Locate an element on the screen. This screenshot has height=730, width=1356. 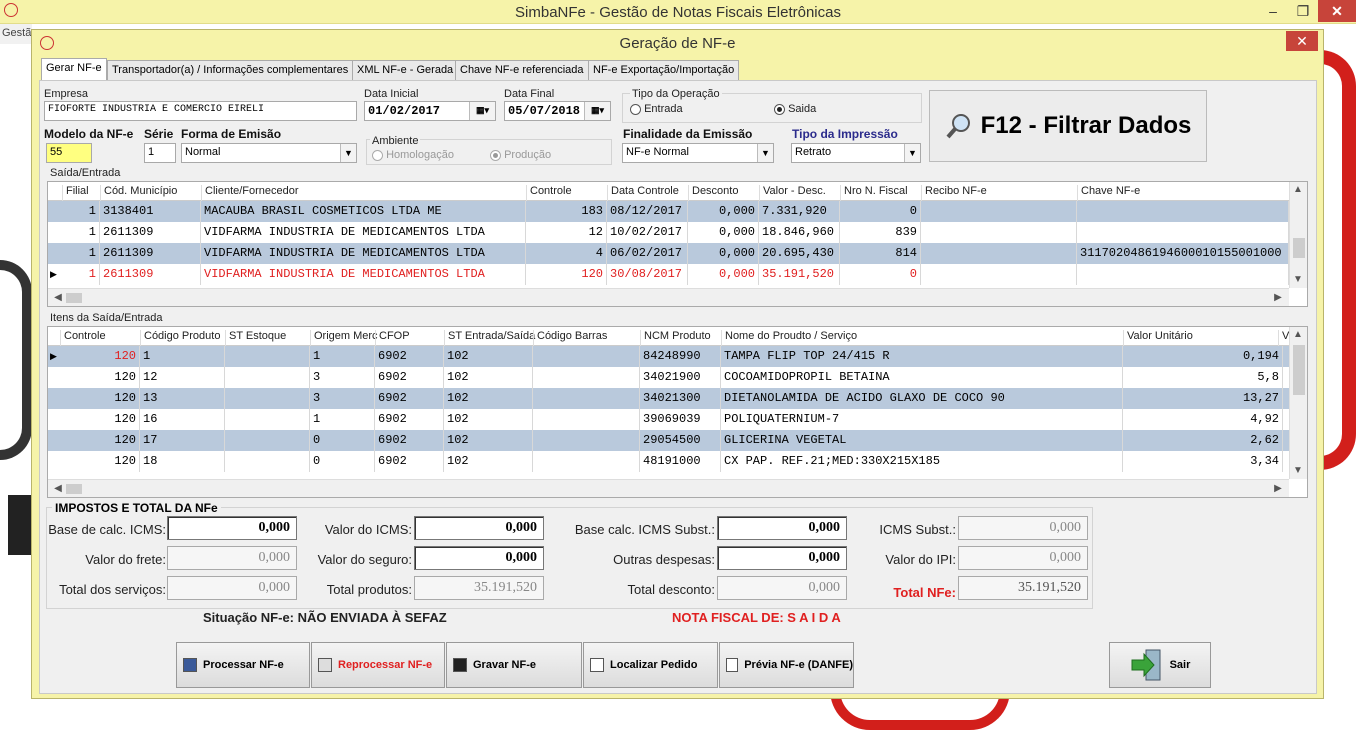
table-cell: MACAUBA BRASIL COSMETICOS LTDA ME is located at coordinates (363, 211).